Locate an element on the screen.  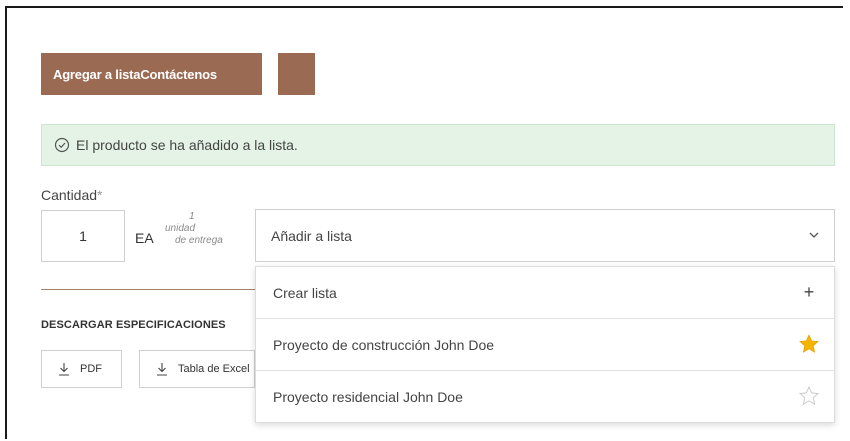
success-alert: El producto se ha añadido a la lista. is located at coordinates (438, 145).